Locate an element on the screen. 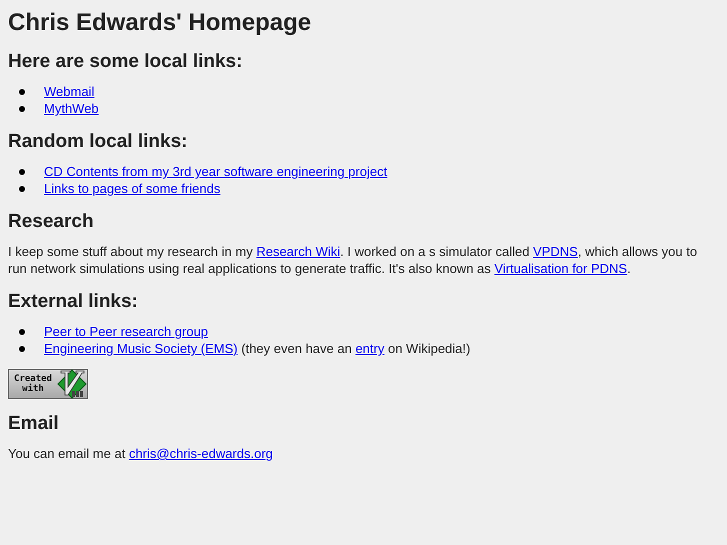  link: Links to pages of some friends is located at coordinates (132, 188).